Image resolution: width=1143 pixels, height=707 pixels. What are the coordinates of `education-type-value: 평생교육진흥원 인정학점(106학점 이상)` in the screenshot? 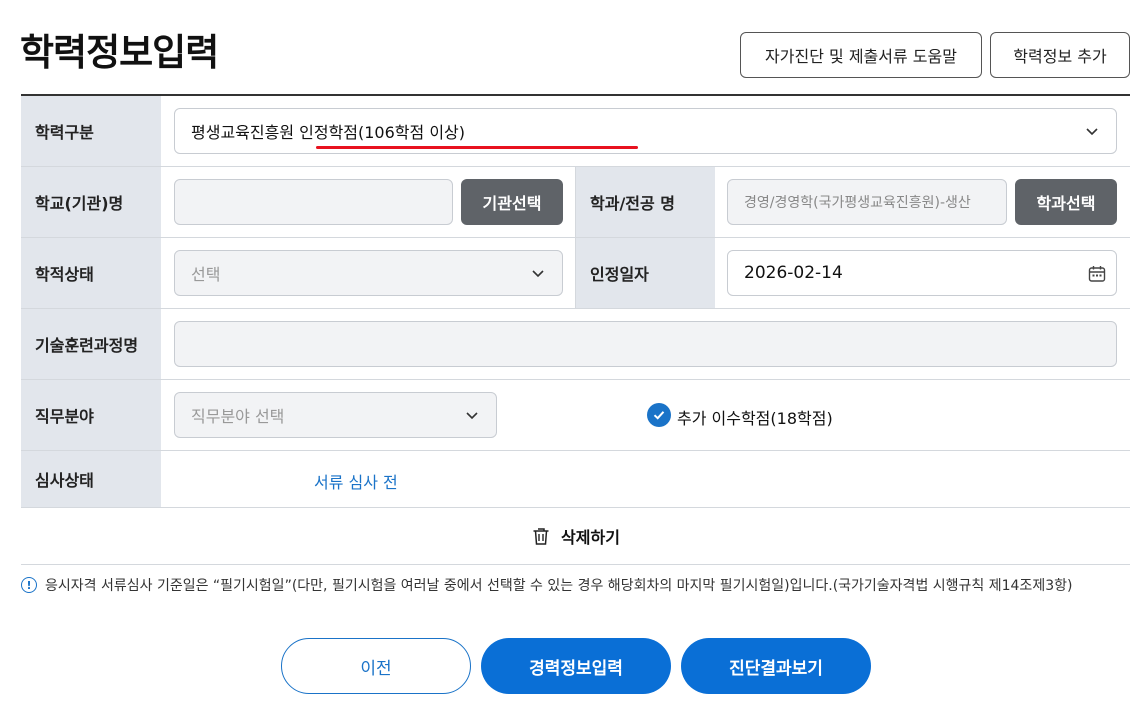 It's located at (328, 132).